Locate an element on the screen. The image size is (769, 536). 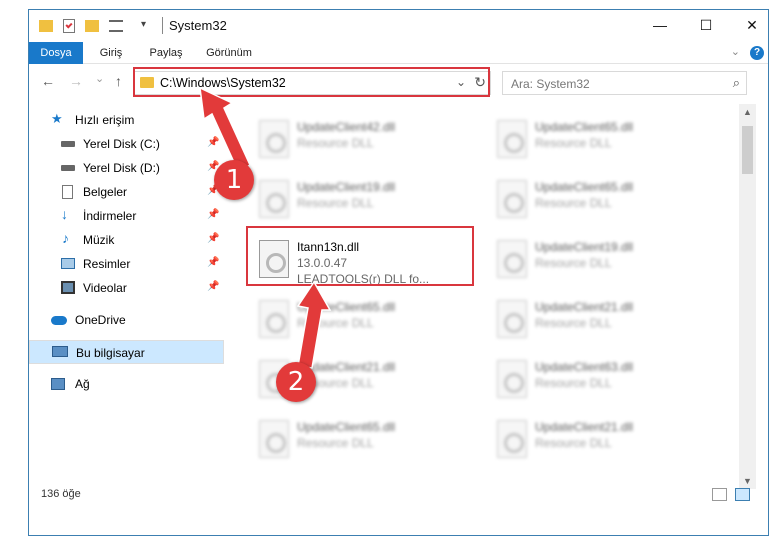
ribbon-expand-icon: ⌄ is located at coordinates (735, 51).